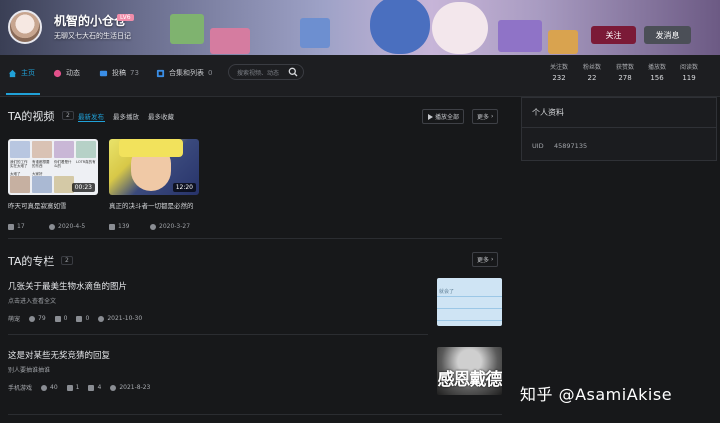  What do you see at coordinates (538, 146) in the screenshot?
I see `uid-label: UID` at bounding box center [538, 146].